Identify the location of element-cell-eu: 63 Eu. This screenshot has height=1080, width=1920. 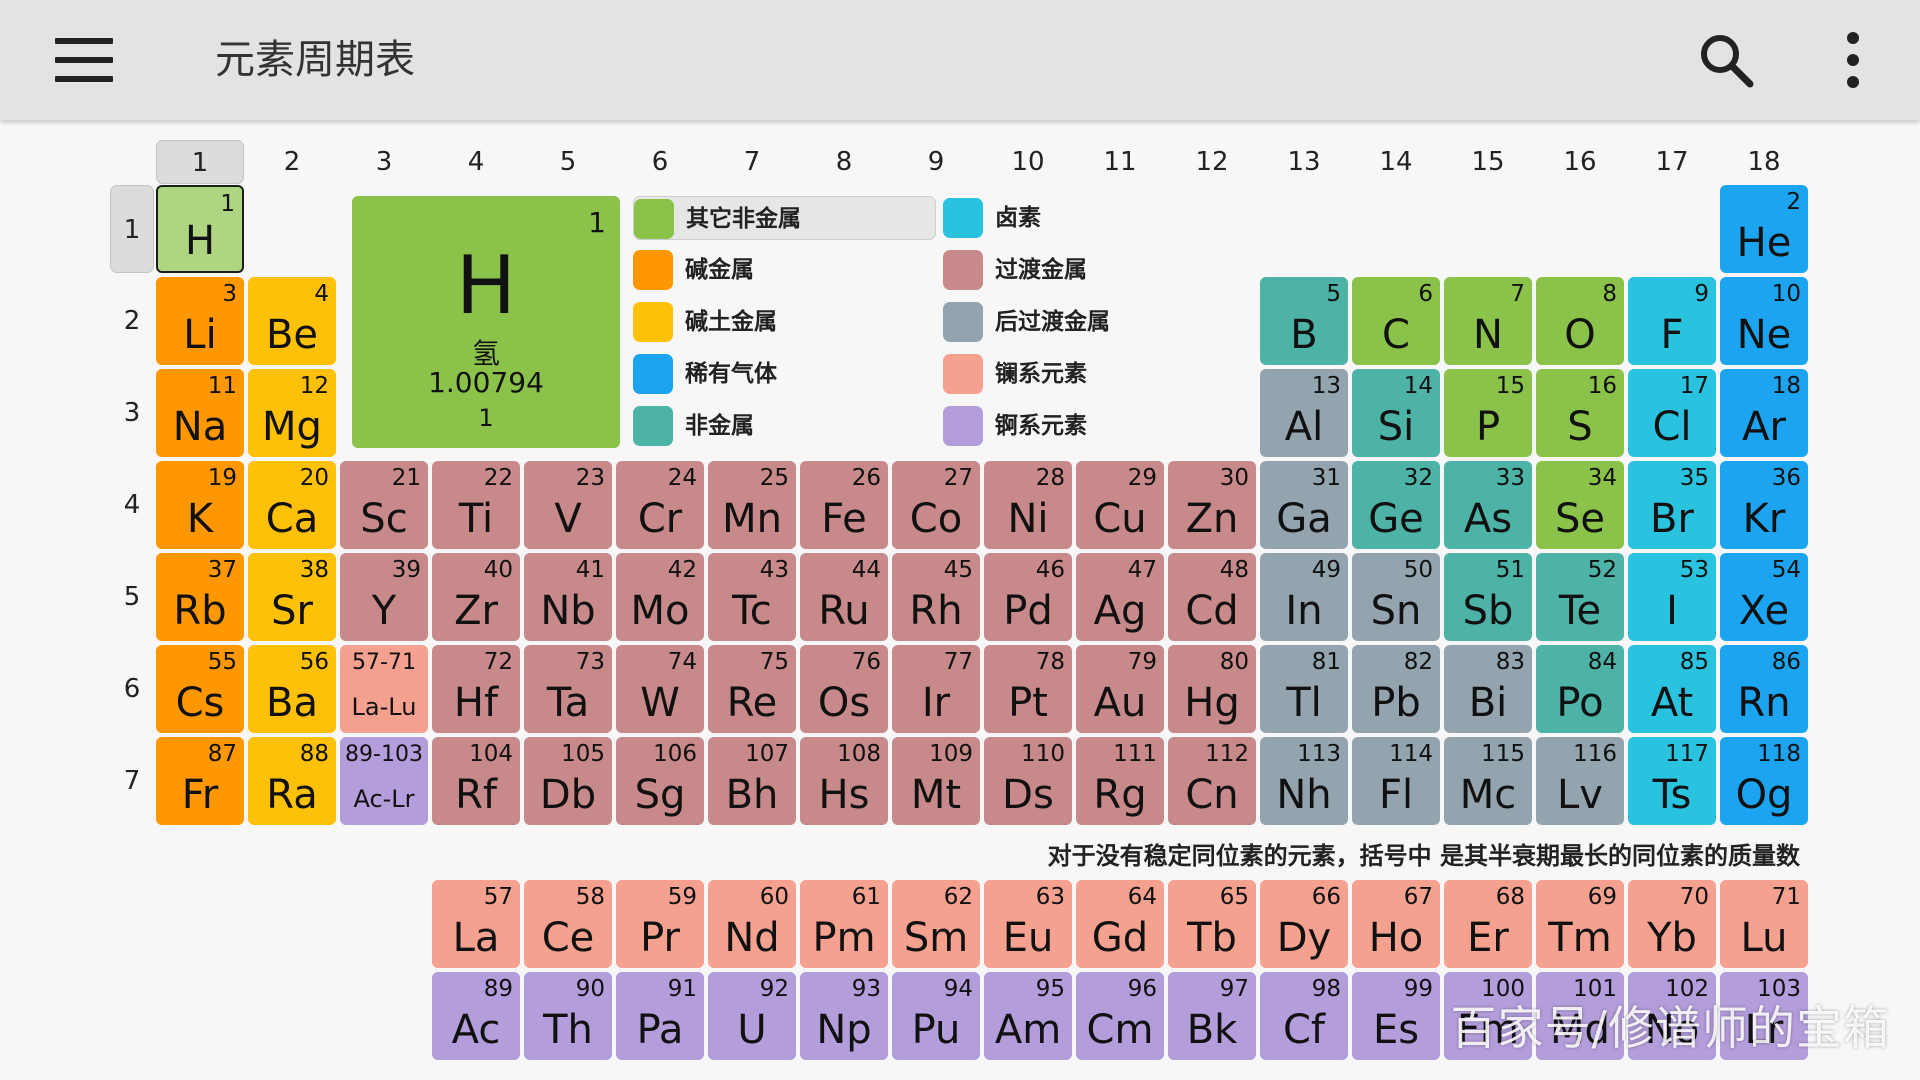
(1028, 924).